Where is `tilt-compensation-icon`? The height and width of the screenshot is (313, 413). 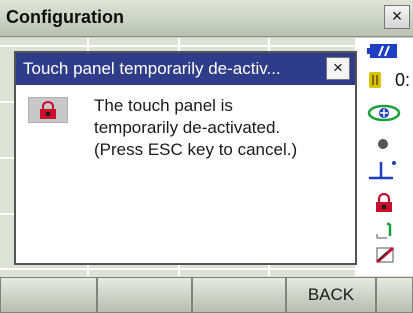 tilt-compensation-icon is located at coordinates (384, 115).